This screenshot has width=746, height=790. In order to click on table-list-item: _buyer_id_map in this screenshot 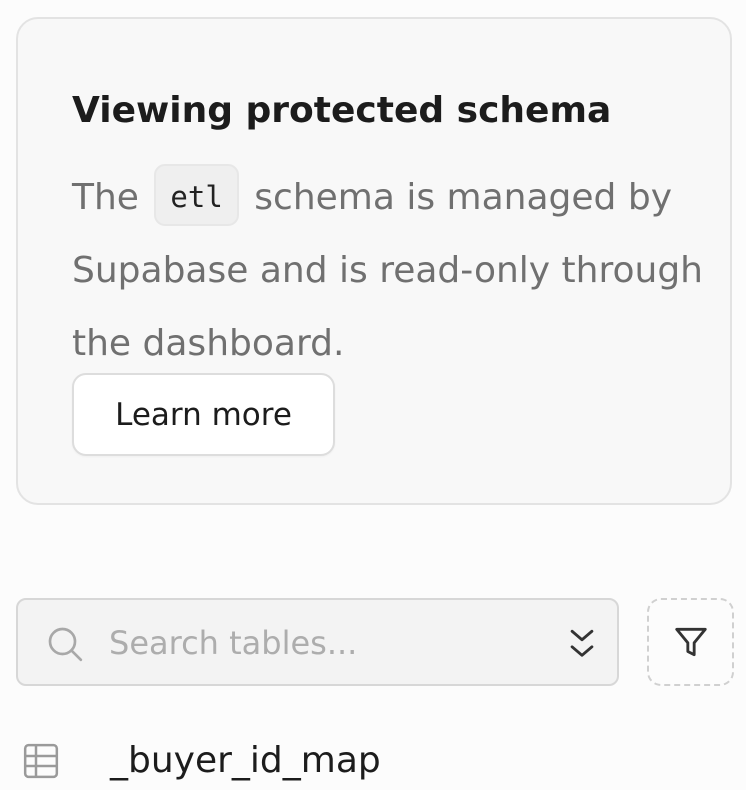, I will do `click(374, 760)`.